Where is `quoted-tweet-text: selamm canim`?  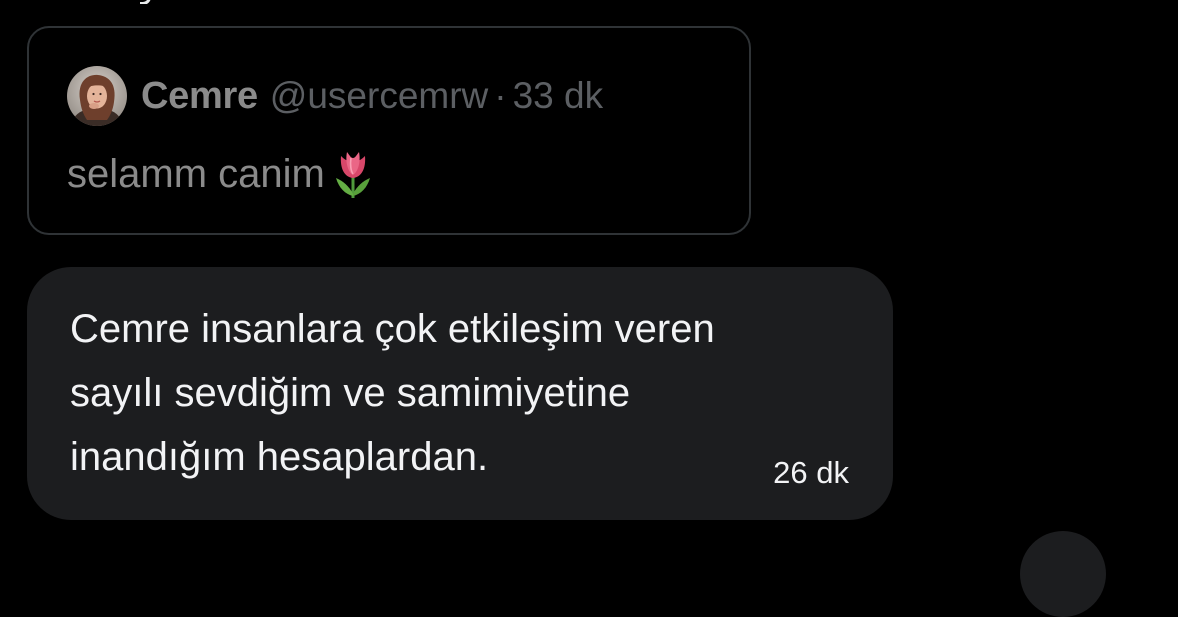
quoted-tweet-text: selamm canim is located at coordinates (196, 173).